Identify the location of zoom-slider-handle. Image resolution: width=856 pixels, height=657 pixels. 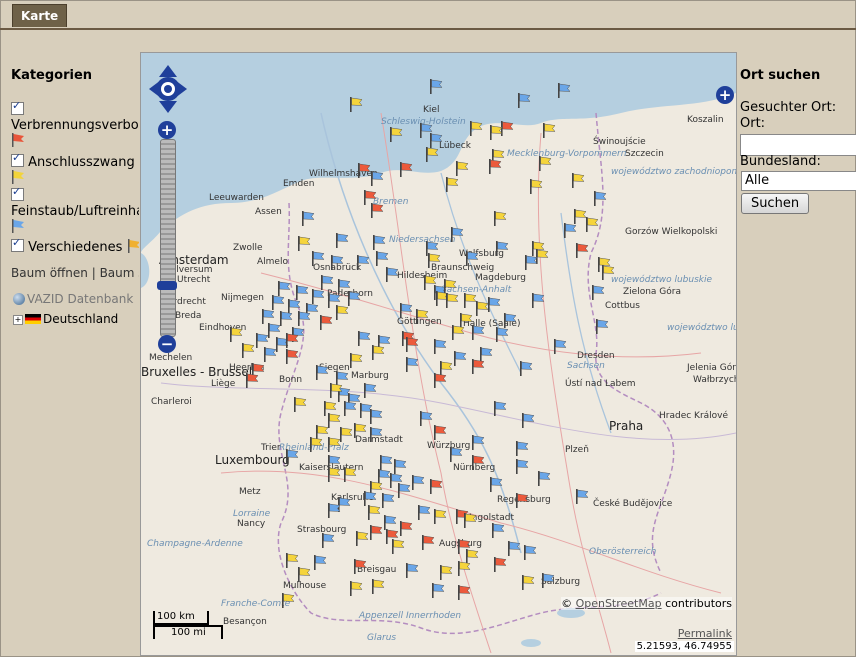
(167, 285).